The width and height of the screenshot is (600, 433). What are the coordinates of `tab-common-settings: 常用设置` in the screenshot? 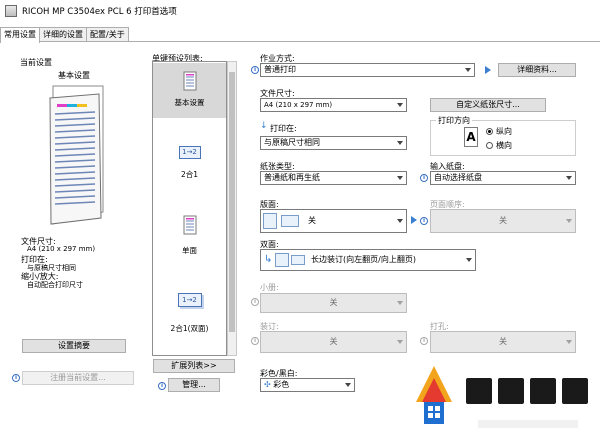 It's located at (20, 35).